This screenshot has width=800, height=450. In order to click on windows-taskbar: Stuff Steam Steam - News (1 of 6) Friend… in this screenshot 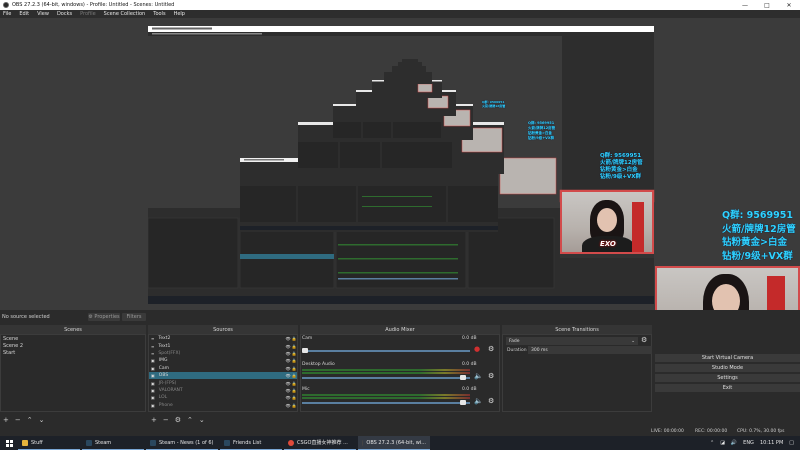, I will do `click(400, 443)`.